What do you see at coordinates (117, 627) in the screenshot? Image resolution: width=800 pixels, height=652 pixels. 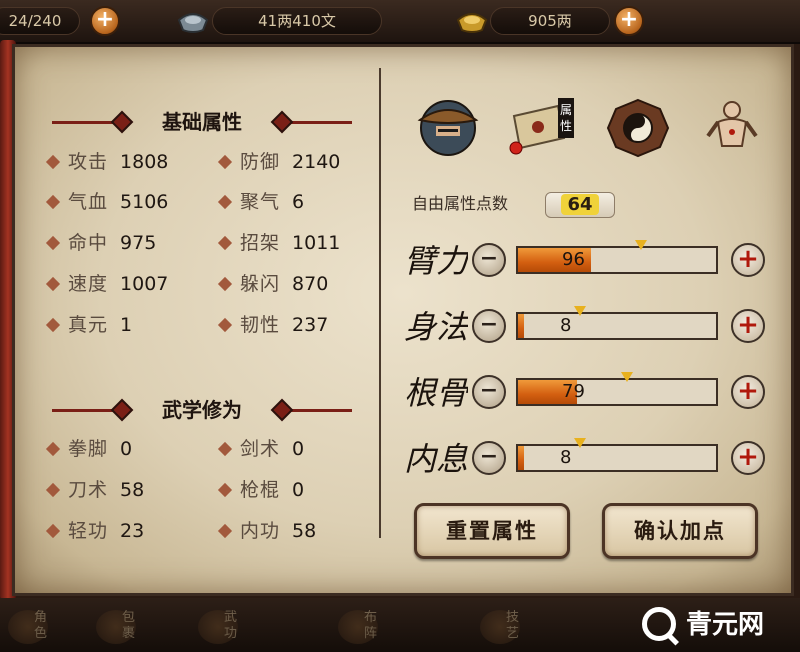 I see `nav-bag: 包裹` at bounding box center [117, 627].